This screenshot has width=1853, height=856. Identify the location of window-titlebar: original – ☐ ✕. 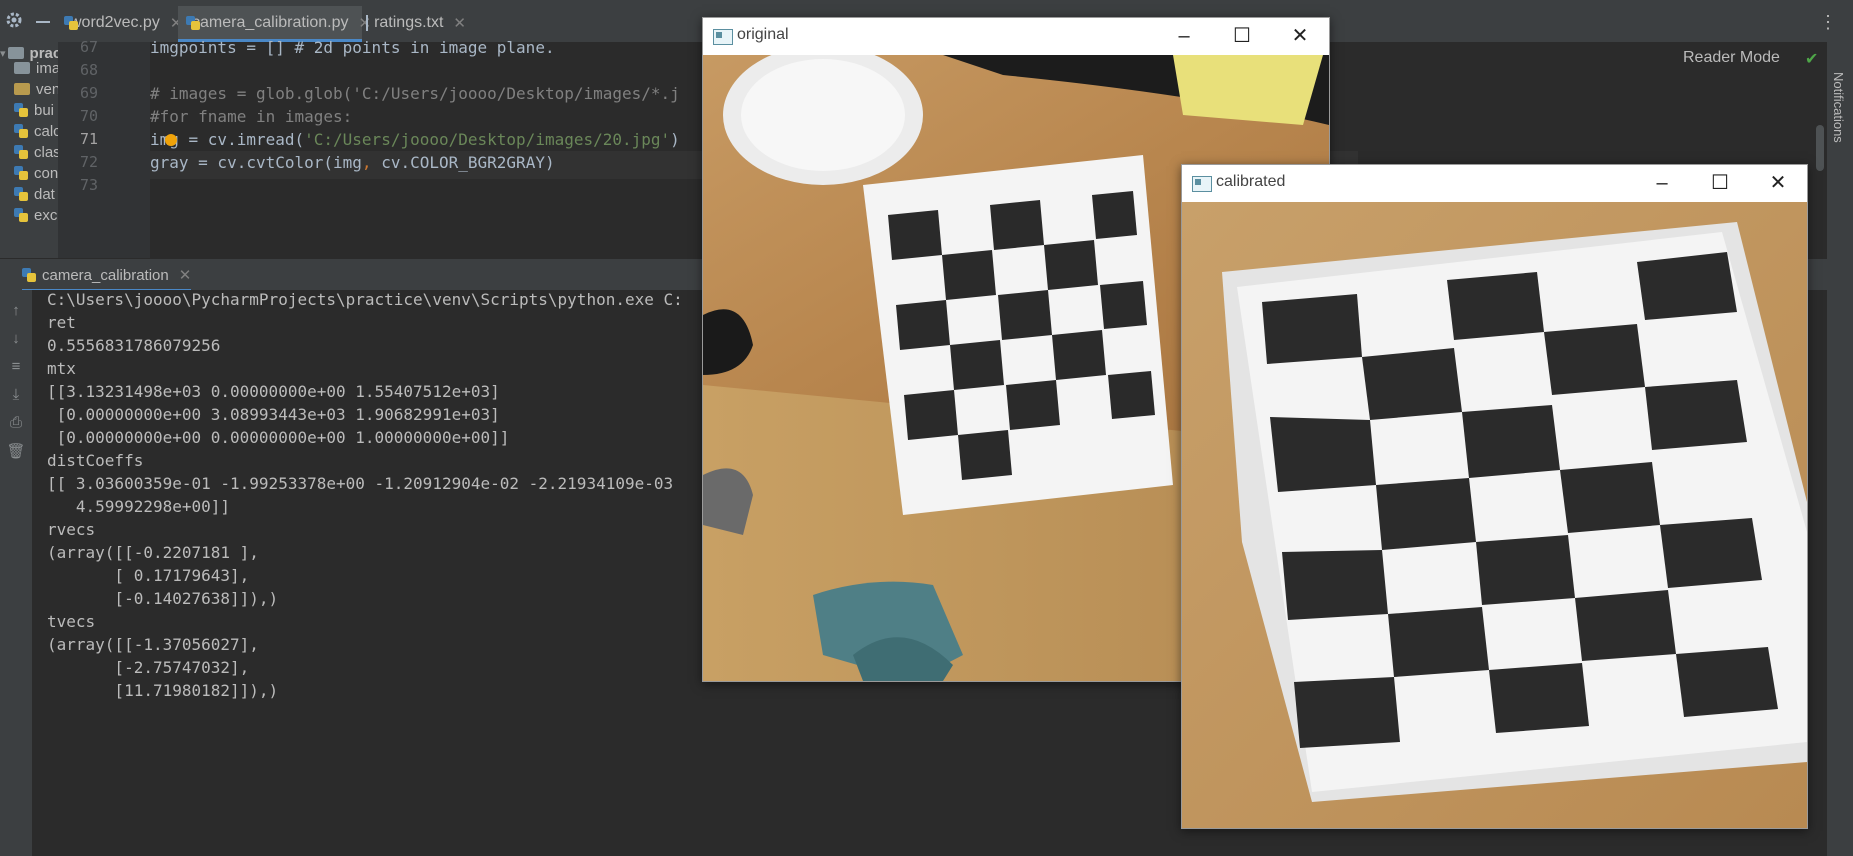
(1016, 36).